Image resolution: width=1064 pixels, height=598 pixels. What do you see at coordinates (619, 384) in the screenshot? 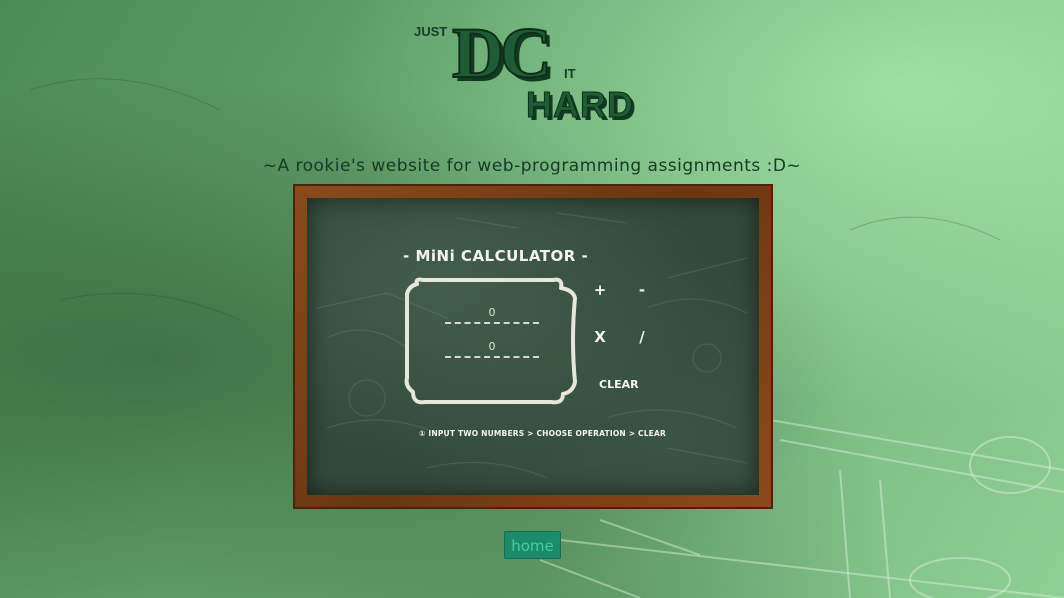
I see `clear-button: CLEAR` at bounding box center [619, 384].